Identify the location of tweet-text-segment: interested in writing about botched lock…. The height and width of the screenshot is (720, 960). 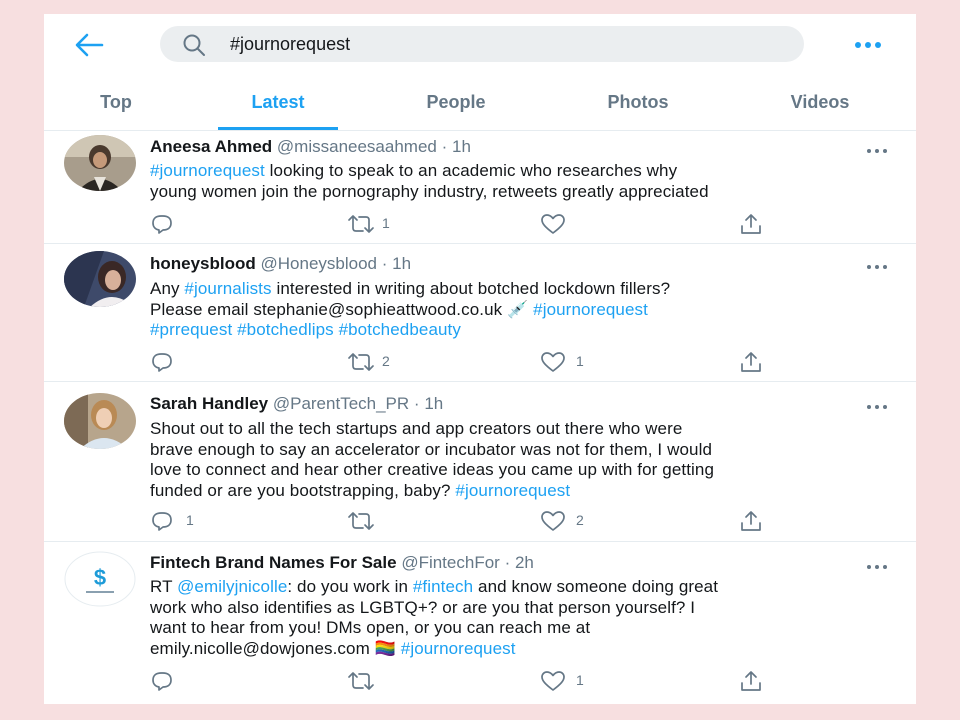
(471, 288).